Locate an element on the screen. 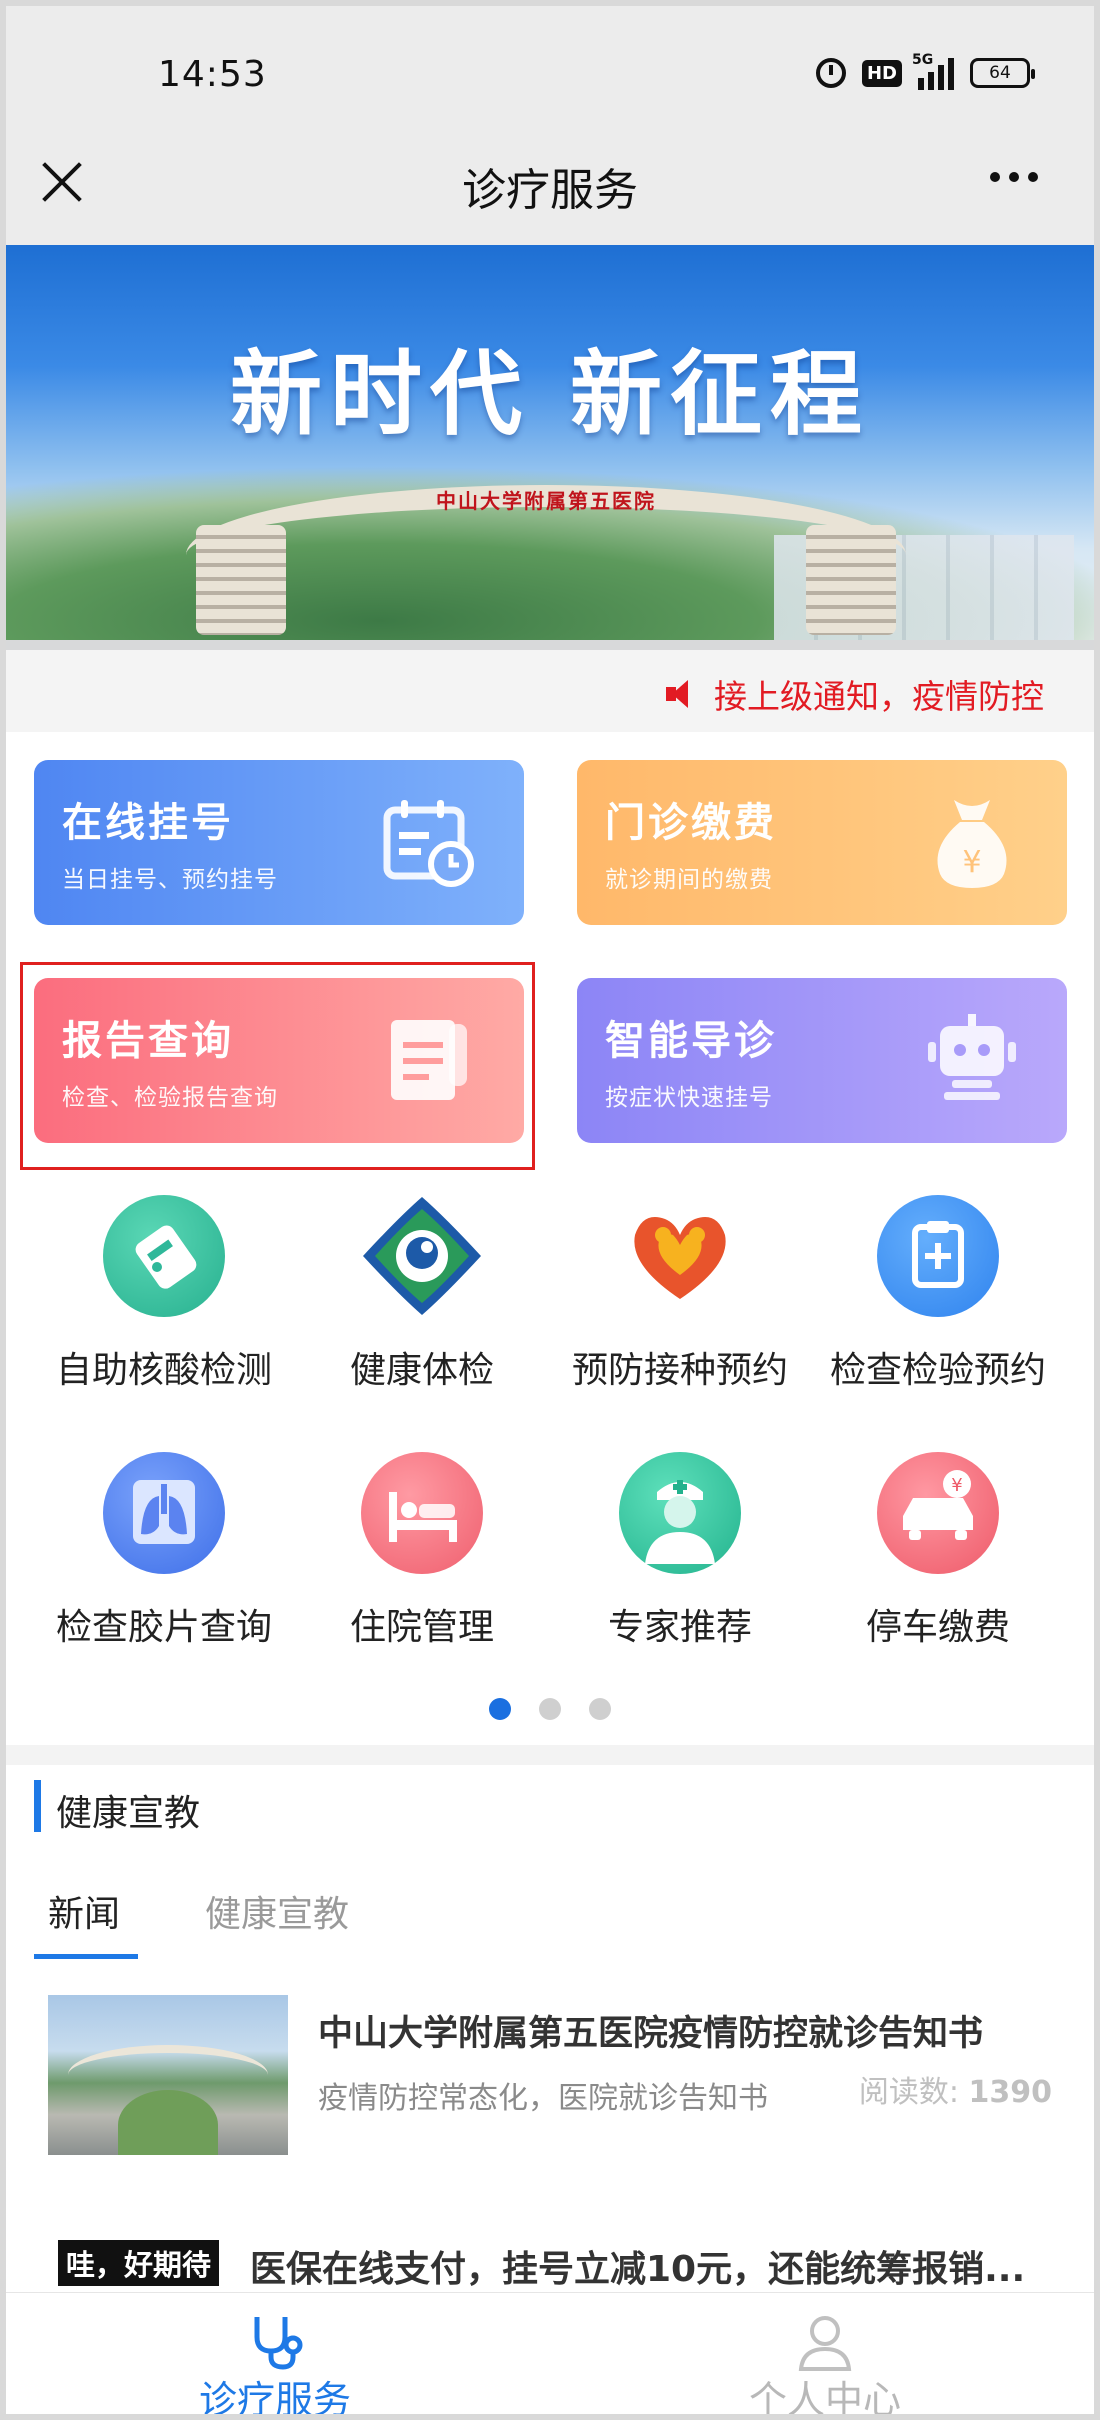 The image size is (1100, 2420). section-accent-bar is located at coordinates (37, 1806).